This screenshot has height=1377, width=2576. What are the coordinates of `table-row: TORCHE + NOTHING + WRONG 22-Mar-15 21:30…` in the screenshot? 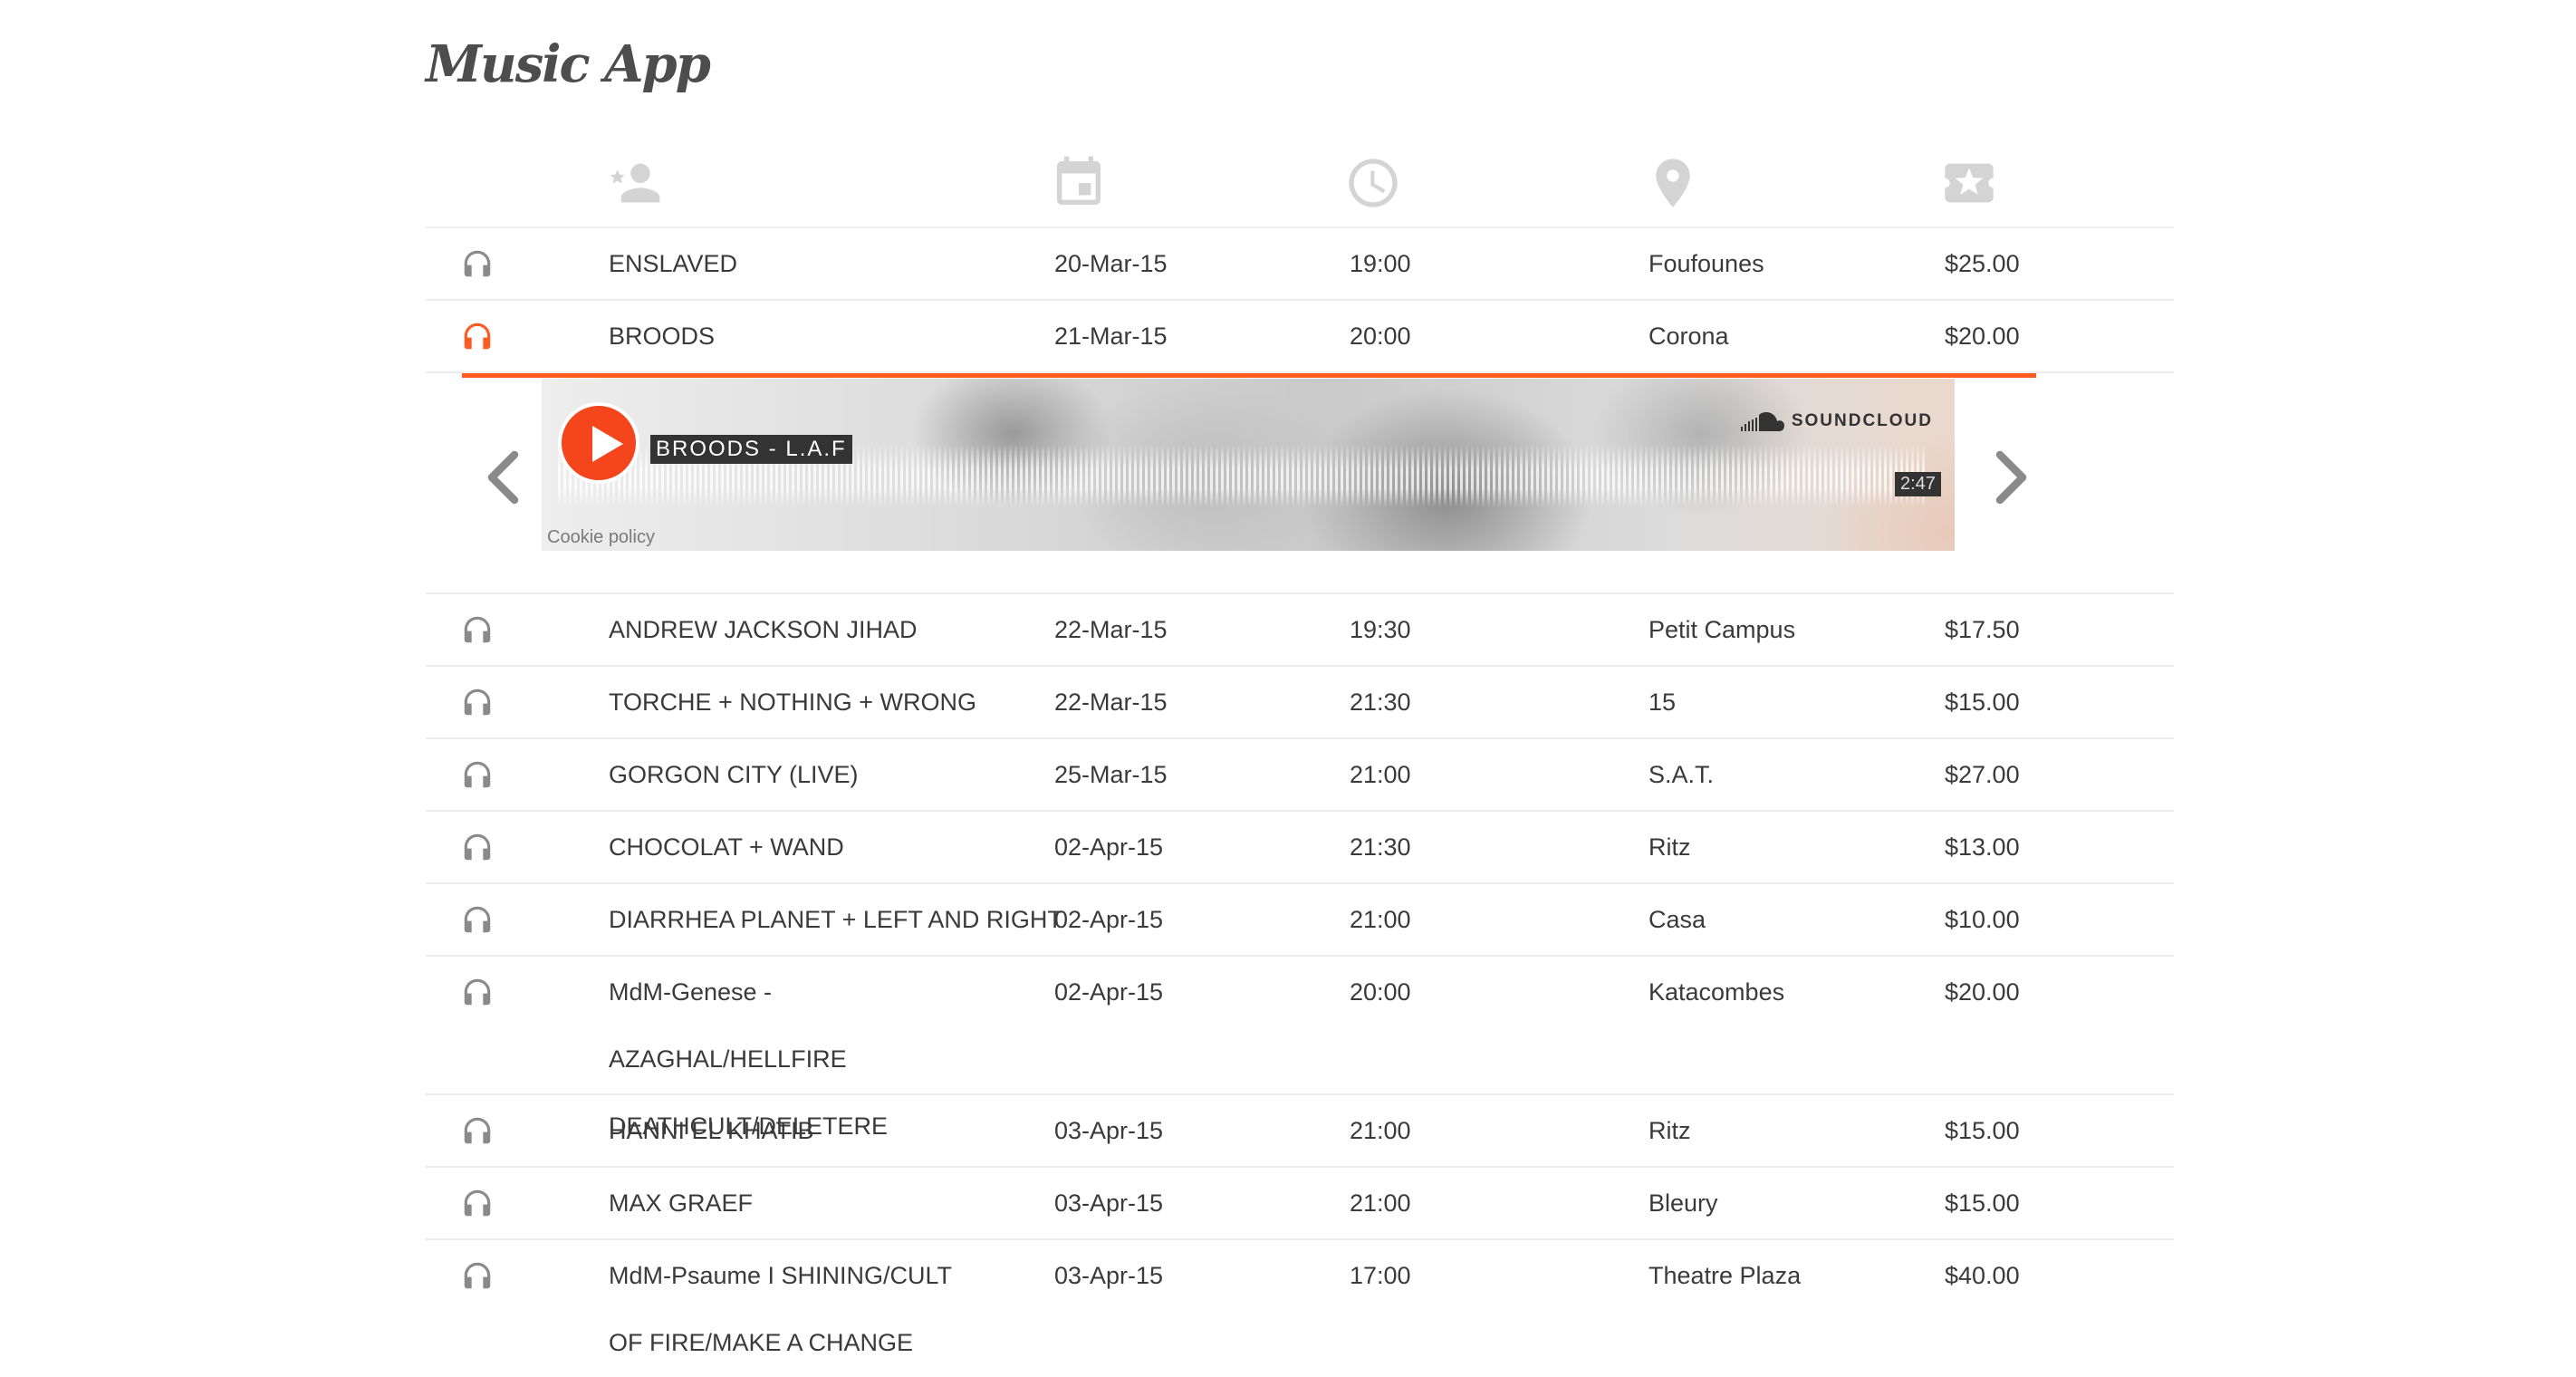 It's located at (1300, 703).